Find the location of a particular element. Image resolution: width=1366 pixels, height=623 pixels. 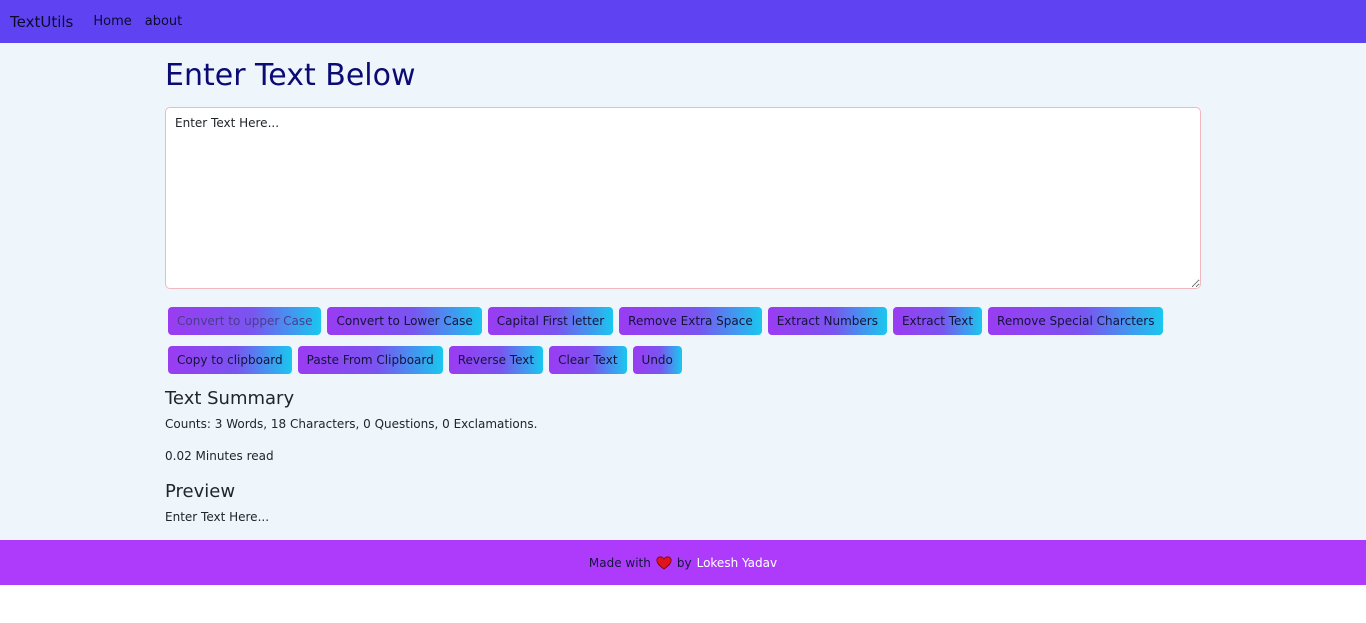

extract-text-button: Extract Text is located at coordinates (937, 321).